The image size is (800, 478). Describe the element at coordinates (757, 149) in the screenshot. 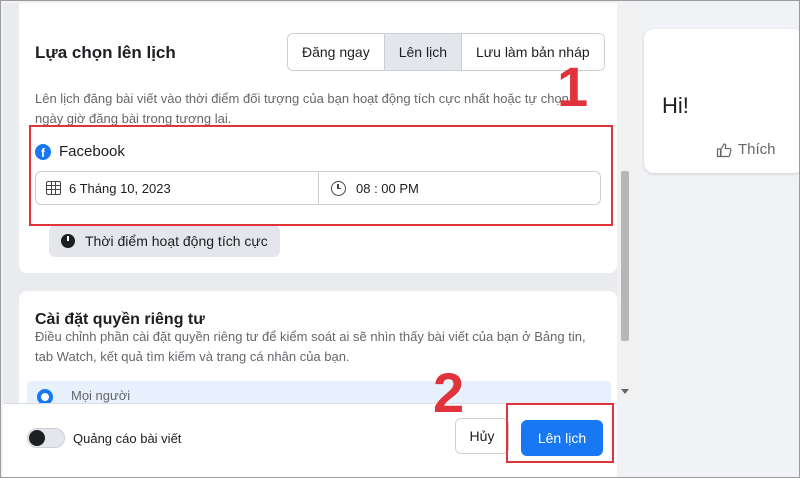

I see `like-label: Thích` at that location.